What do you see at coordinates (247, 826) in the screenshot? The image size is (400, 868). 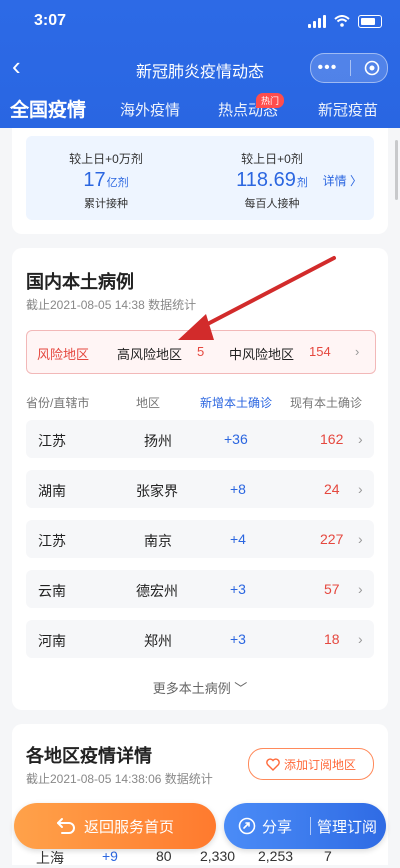 I see `share-icon` at bounding box center [247, 826].